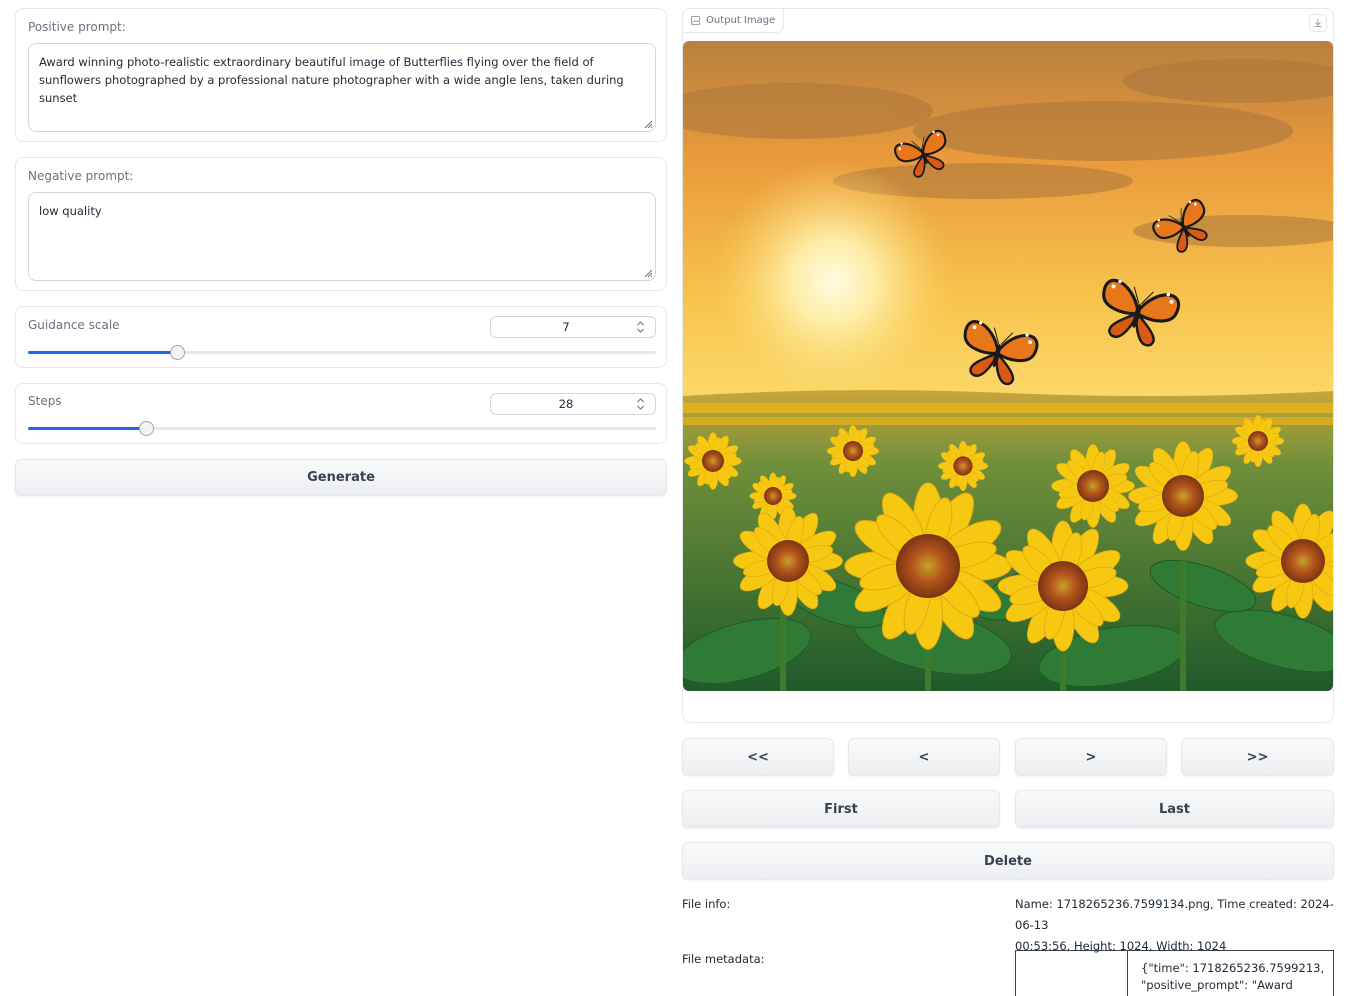 The height and width of the screenshot is (996, 1367). Describe the element at coordinates (741, 20) in the screenshot. I see `output-image-label: Output Image` at that location.